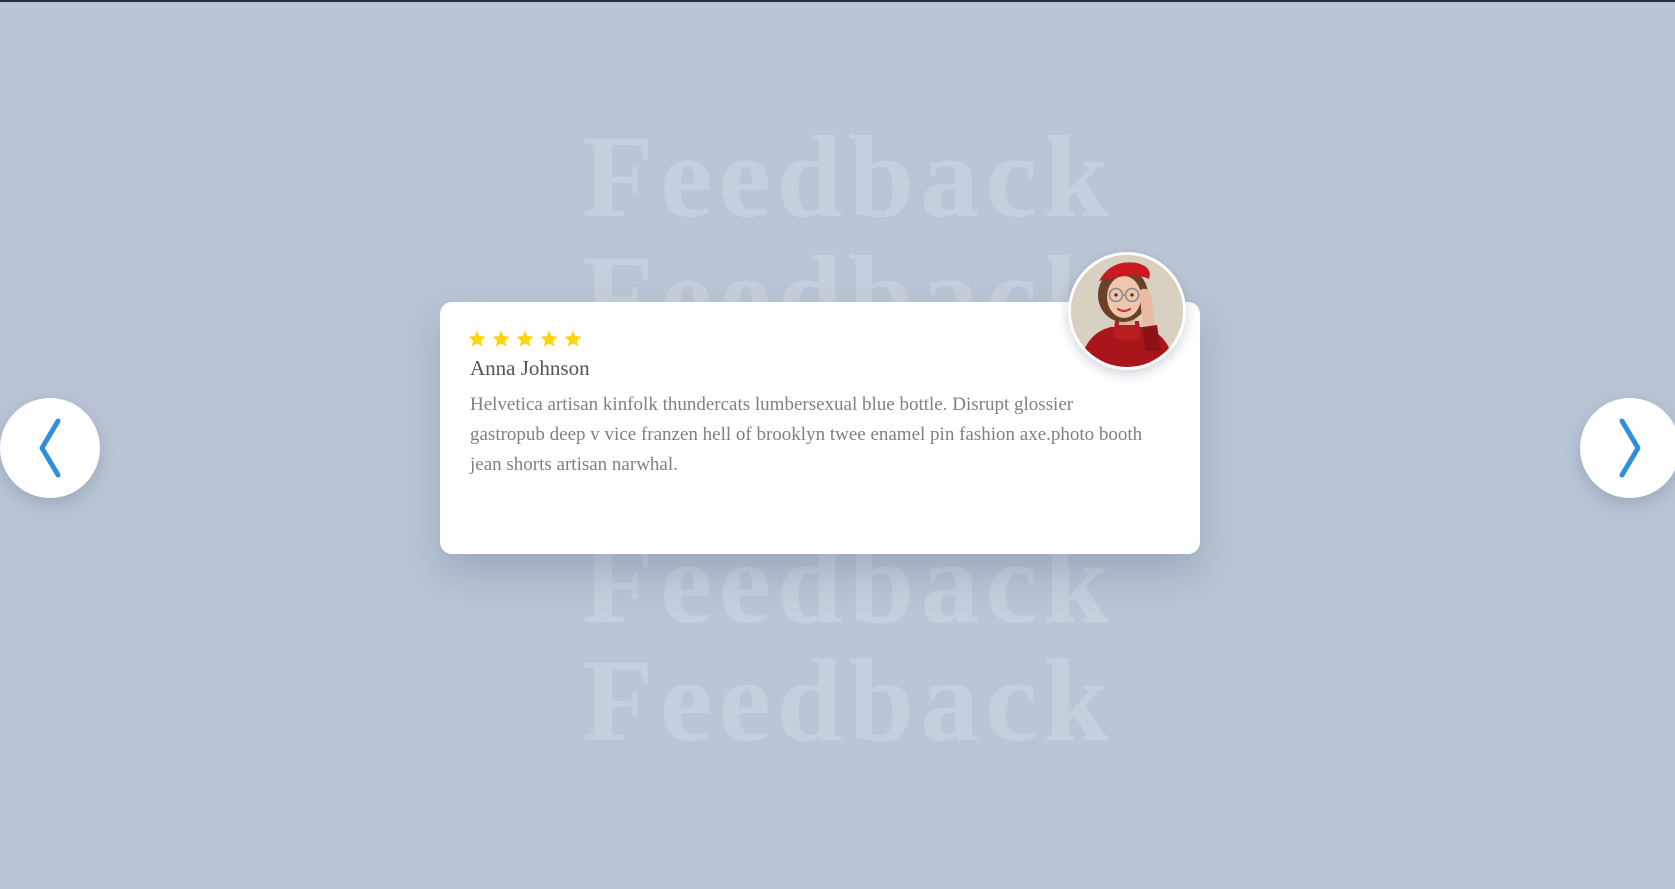 The height and width of the screenshot is (889, 1675). Describe the element at coordinates (530, 368) in the screenshot. I see `reviewer-name: Anna Johnson` at that location.